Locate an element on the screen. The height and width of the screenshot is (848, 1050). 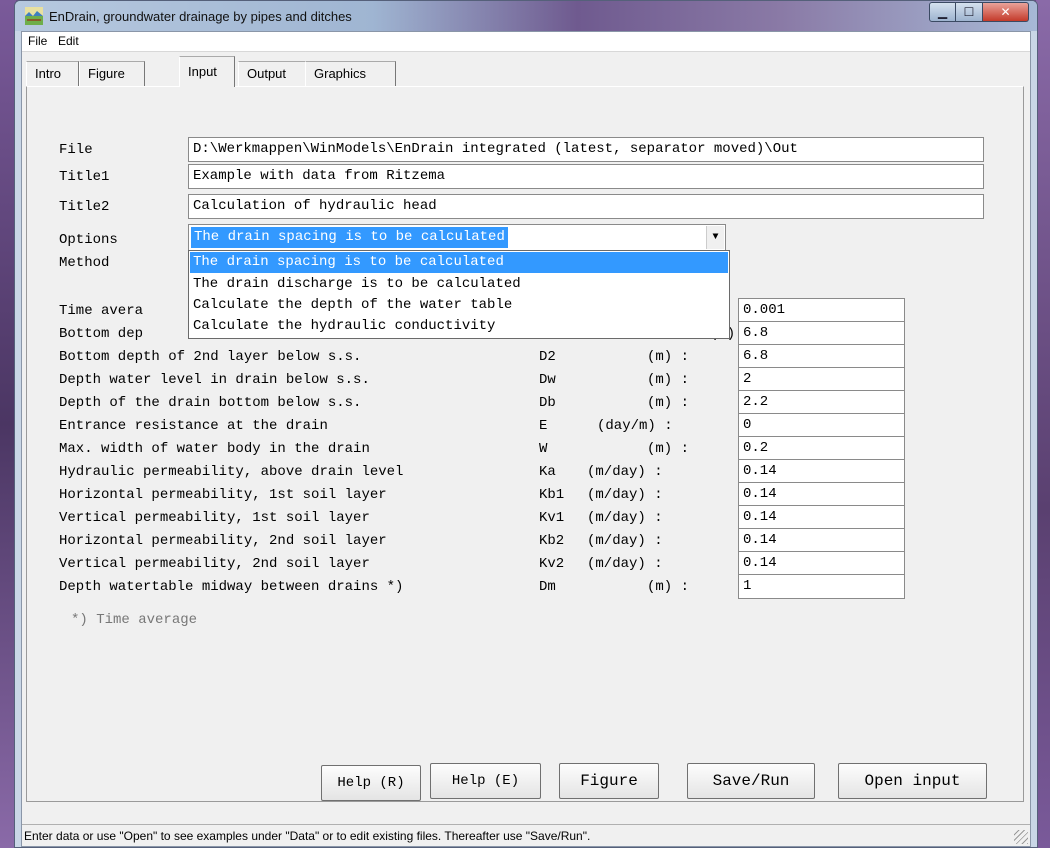
close-icon: ✕ is located at coordinates (1005, 12).